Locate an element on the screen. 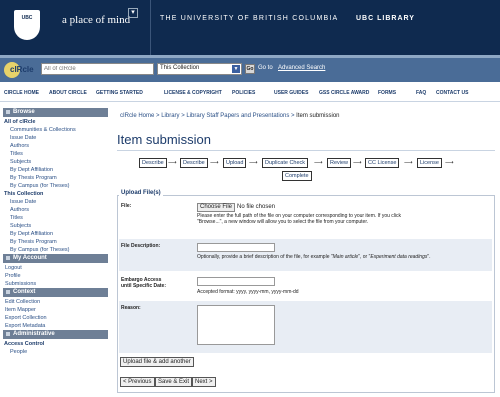  step-describe-2: Describe is located at coordinates (194, 163).